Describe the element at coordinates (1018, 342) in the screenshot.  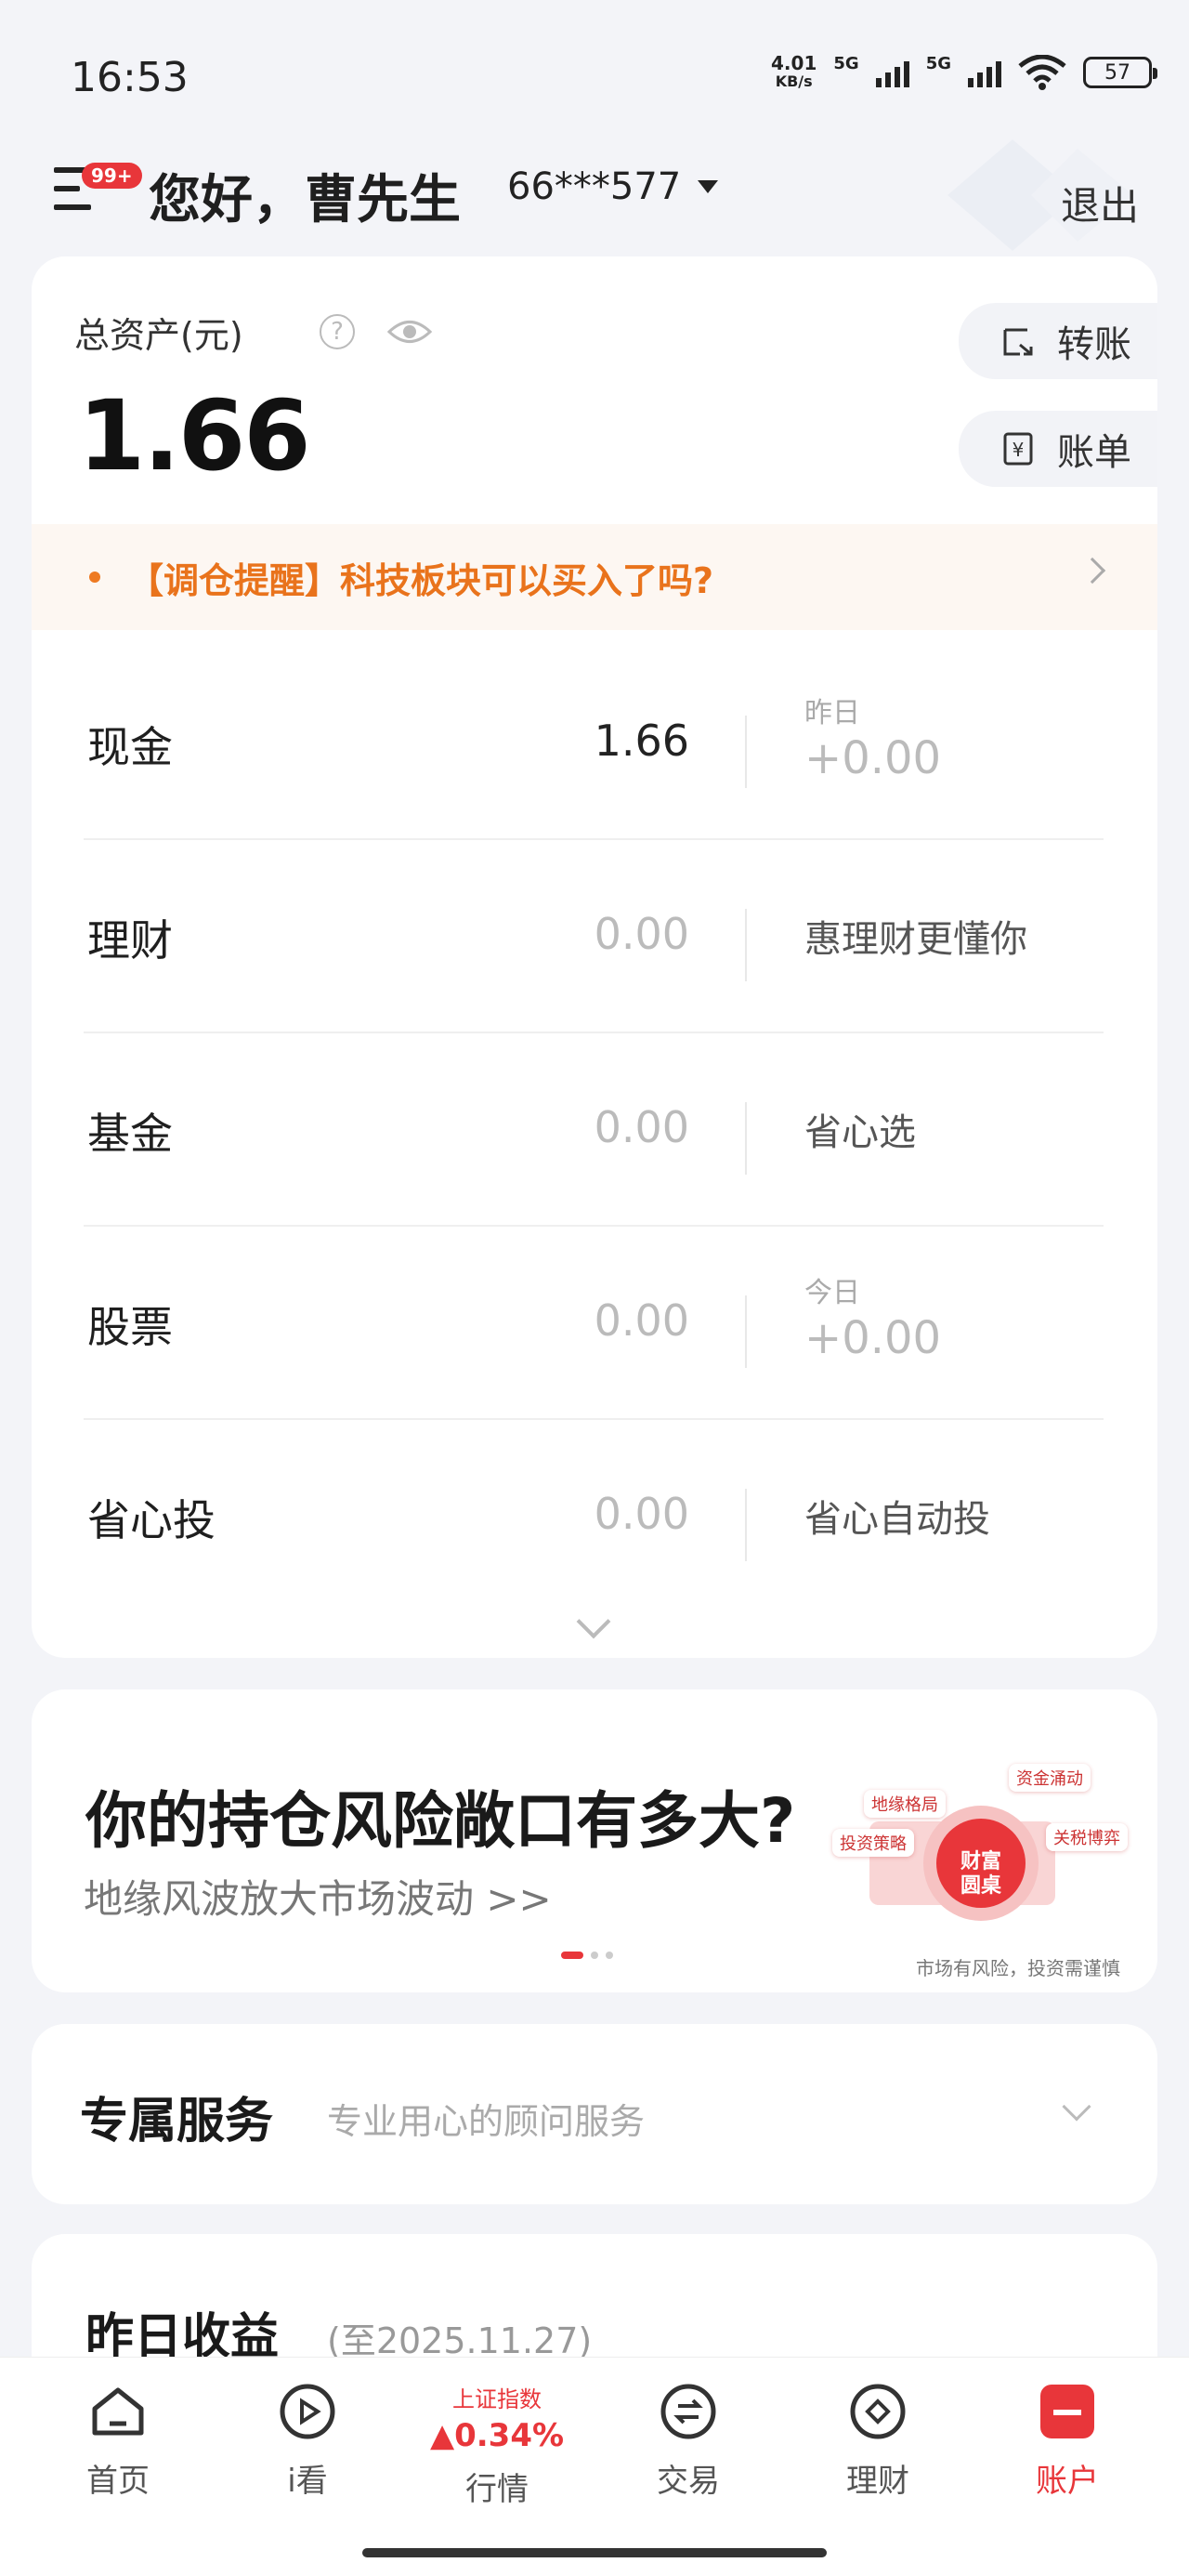
I see `transfer-icon` at that location.